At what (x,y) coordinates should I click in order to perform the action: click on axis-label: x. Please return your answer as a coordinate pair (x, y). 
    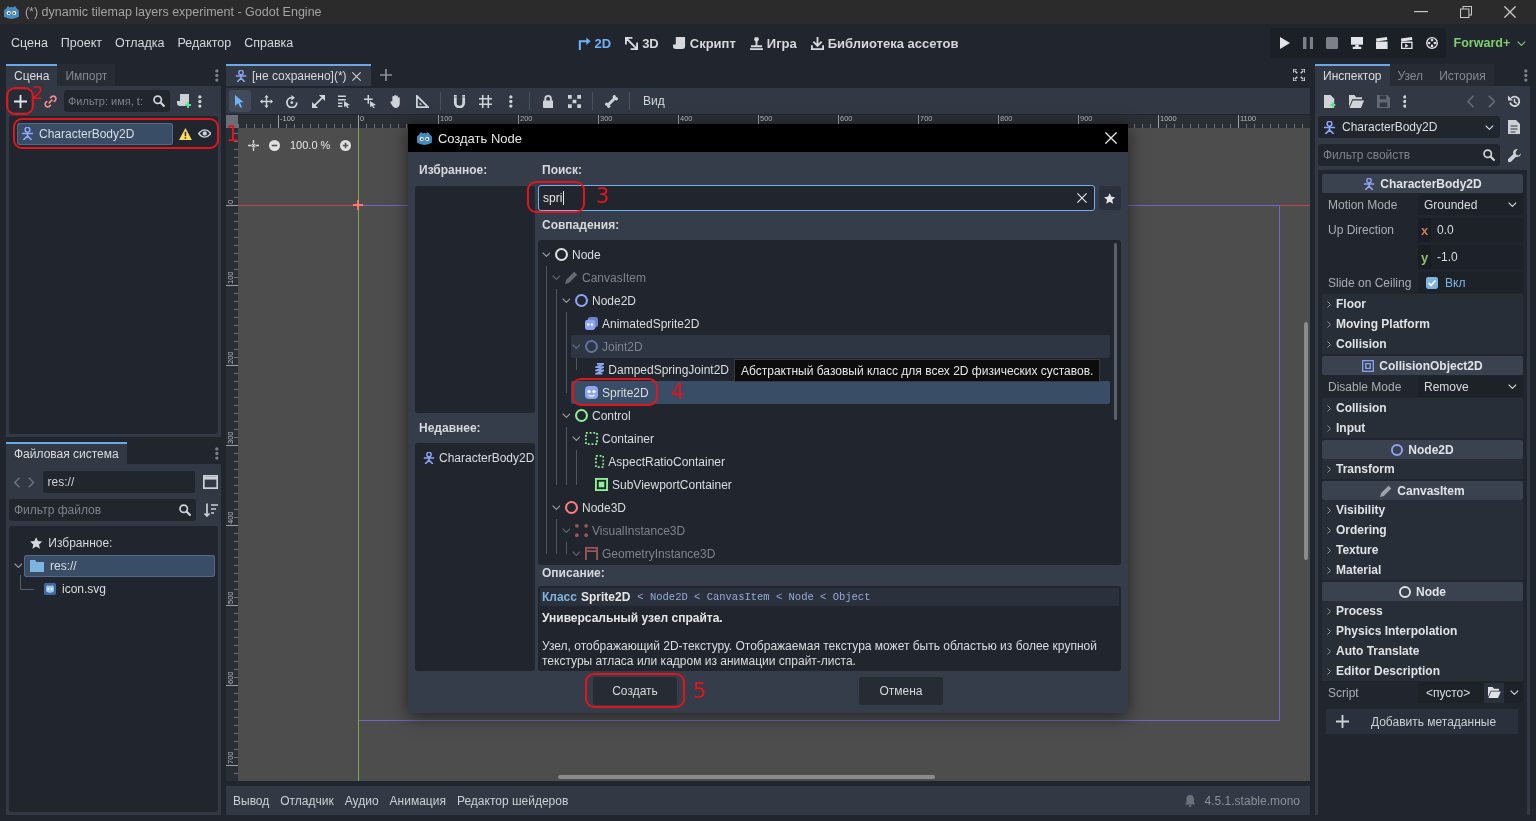
    Looking at the image, I should click on (1424, 230).